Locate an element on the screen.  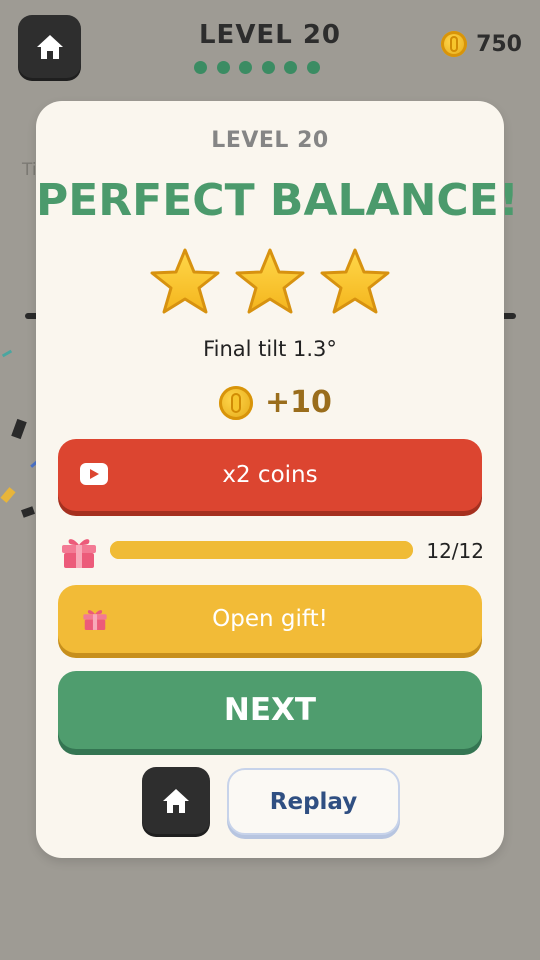
replay-label: Replay is located at coordinates (313, 801).